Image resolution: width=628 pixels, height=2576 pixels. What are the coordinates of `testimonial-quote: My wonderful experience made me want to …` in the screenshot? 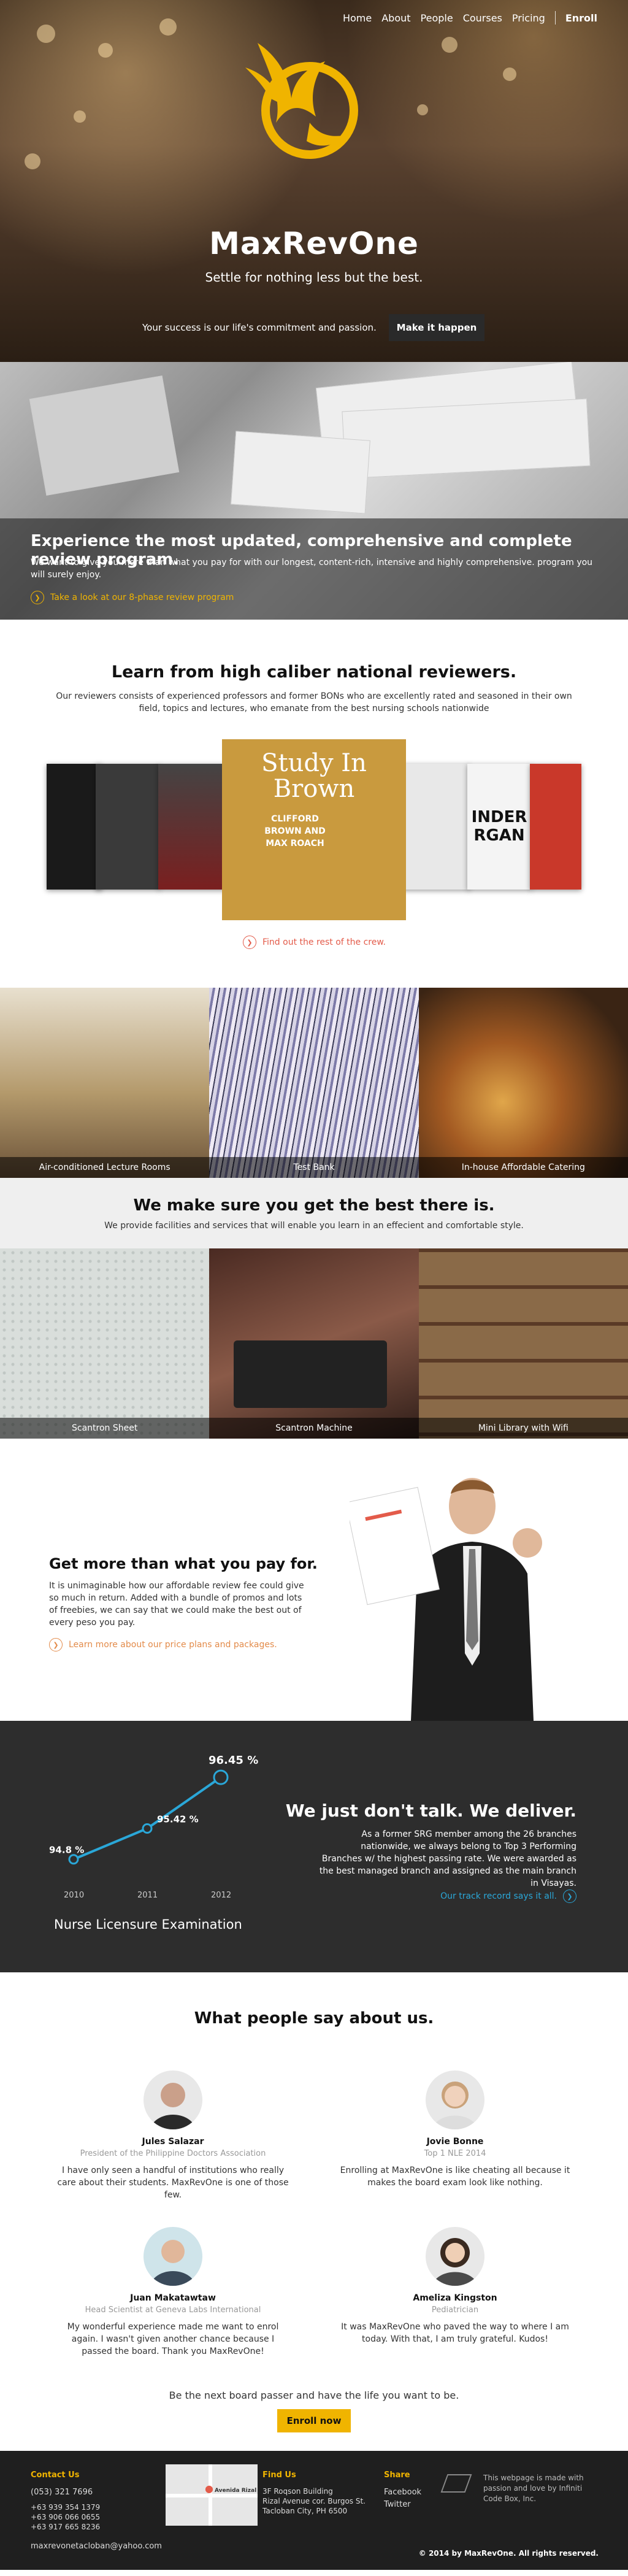 It's located at (173, 2339).